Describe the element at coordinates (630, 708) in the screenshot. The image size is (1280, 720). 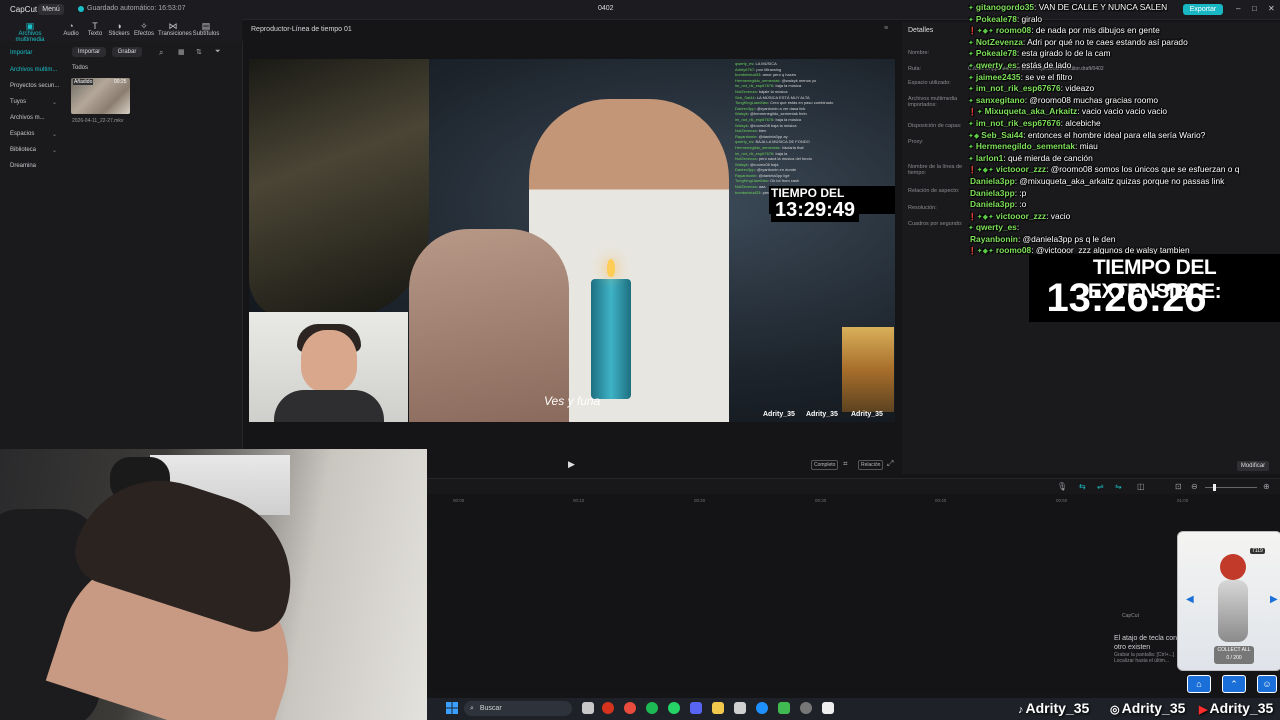
I see `chrome-icon` at that location.